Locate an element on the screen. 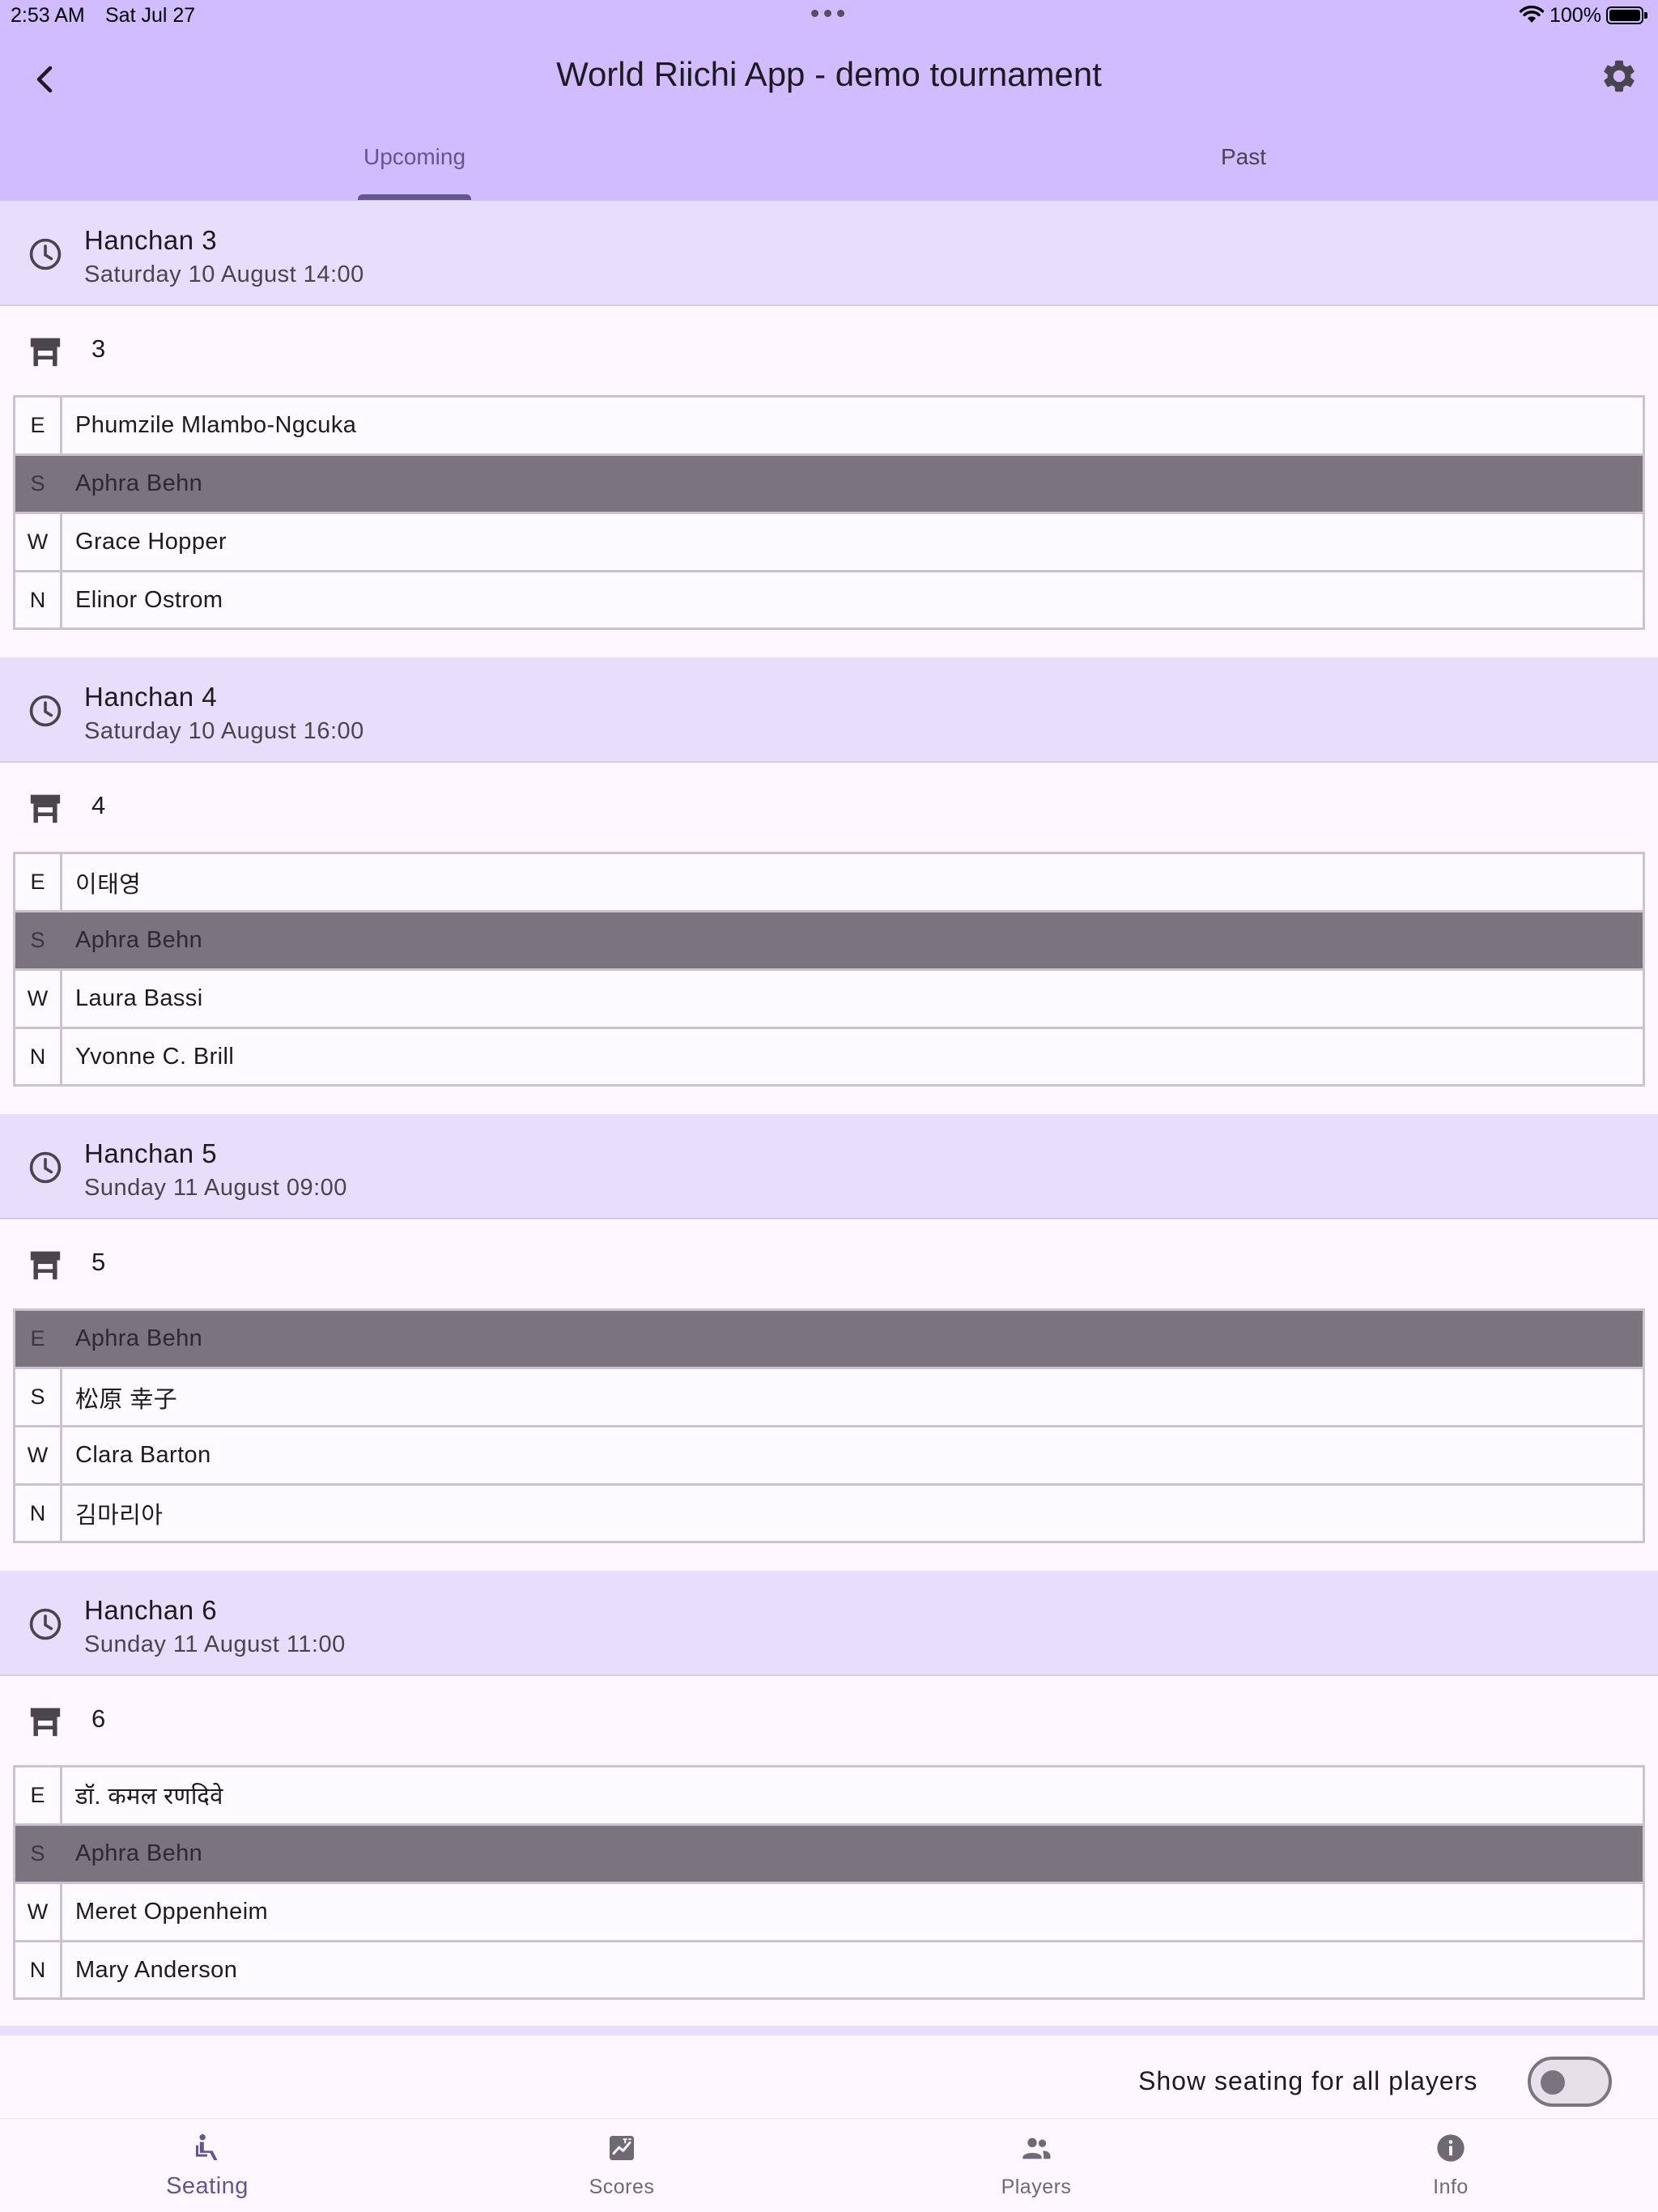 This screenshot has width=1658, height=2212. round-header: Hanchan 5 Sunday 11 August 09:00 is located at coordinates (829, 1166).